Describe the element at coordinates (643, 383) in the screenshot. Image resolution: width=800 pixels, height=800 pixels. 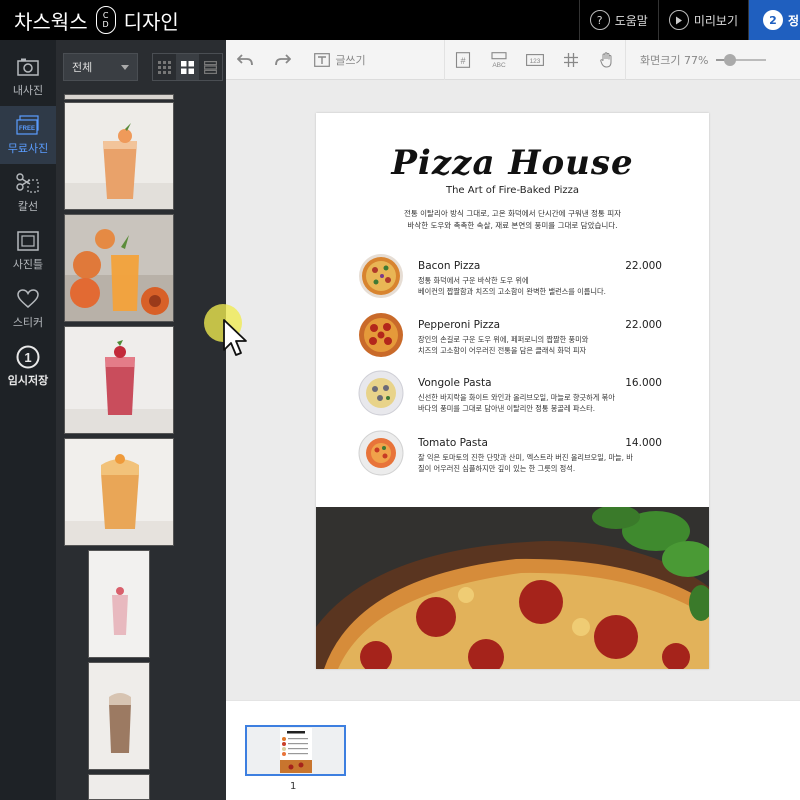
I see `item-price: 16.000` at that location.